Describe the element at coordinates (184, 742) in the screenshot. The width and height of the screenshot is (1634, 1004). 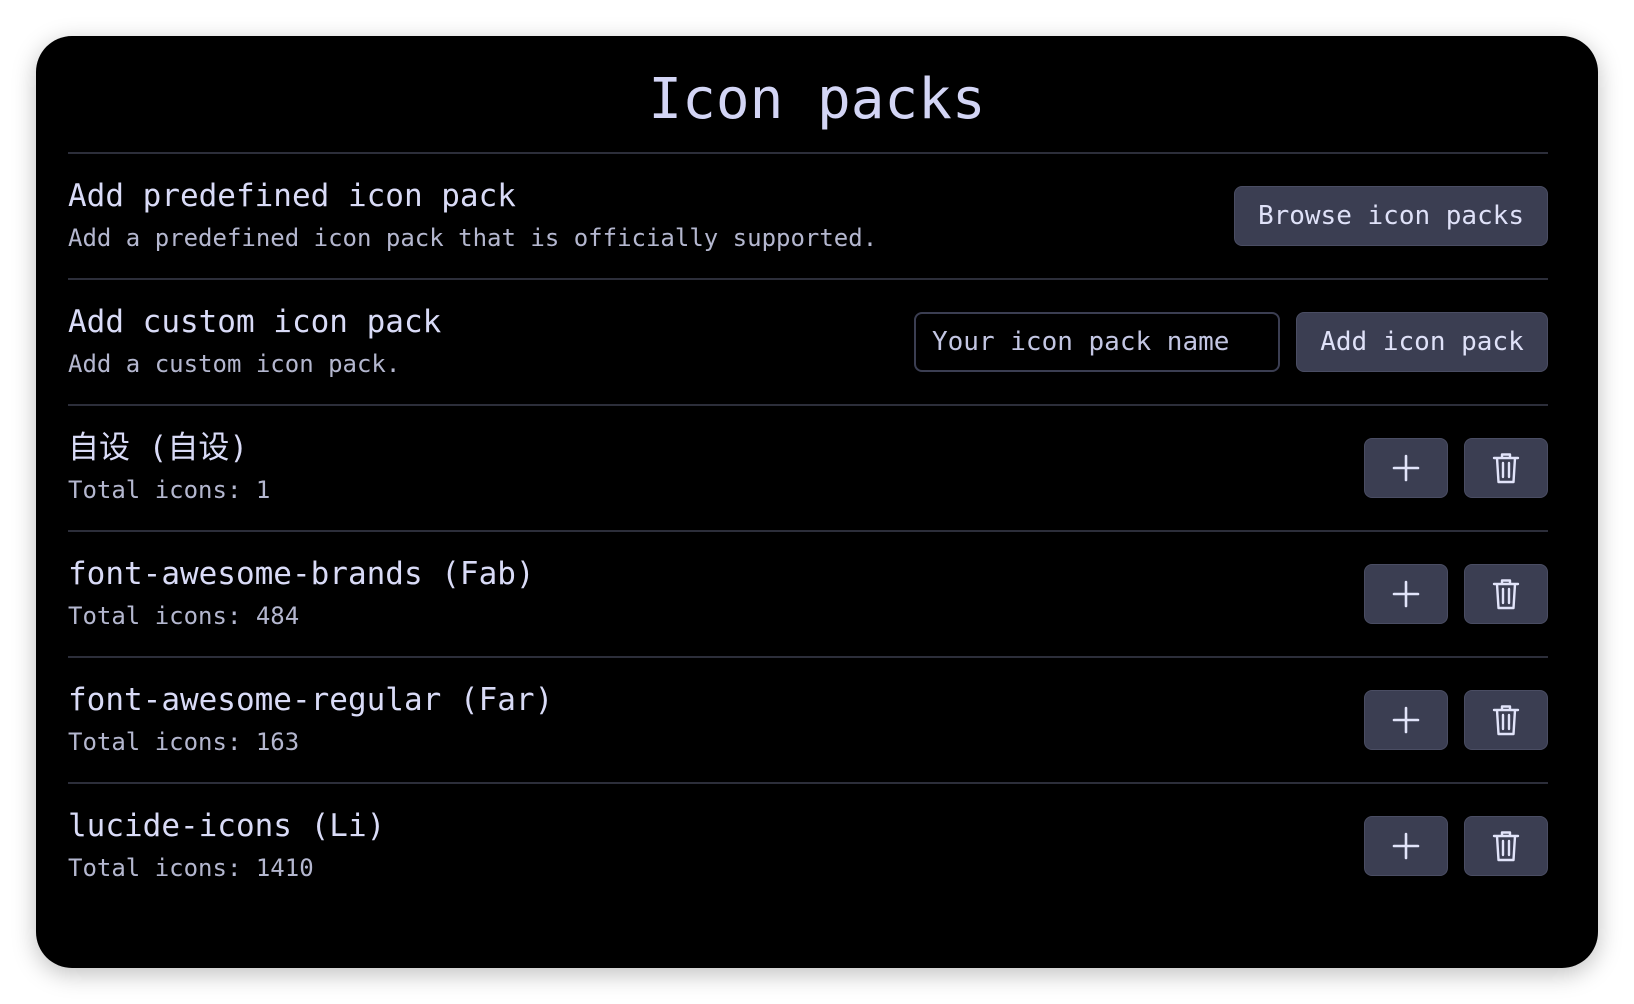
I see `icon-pack-count: Total icons: 163` at that location.